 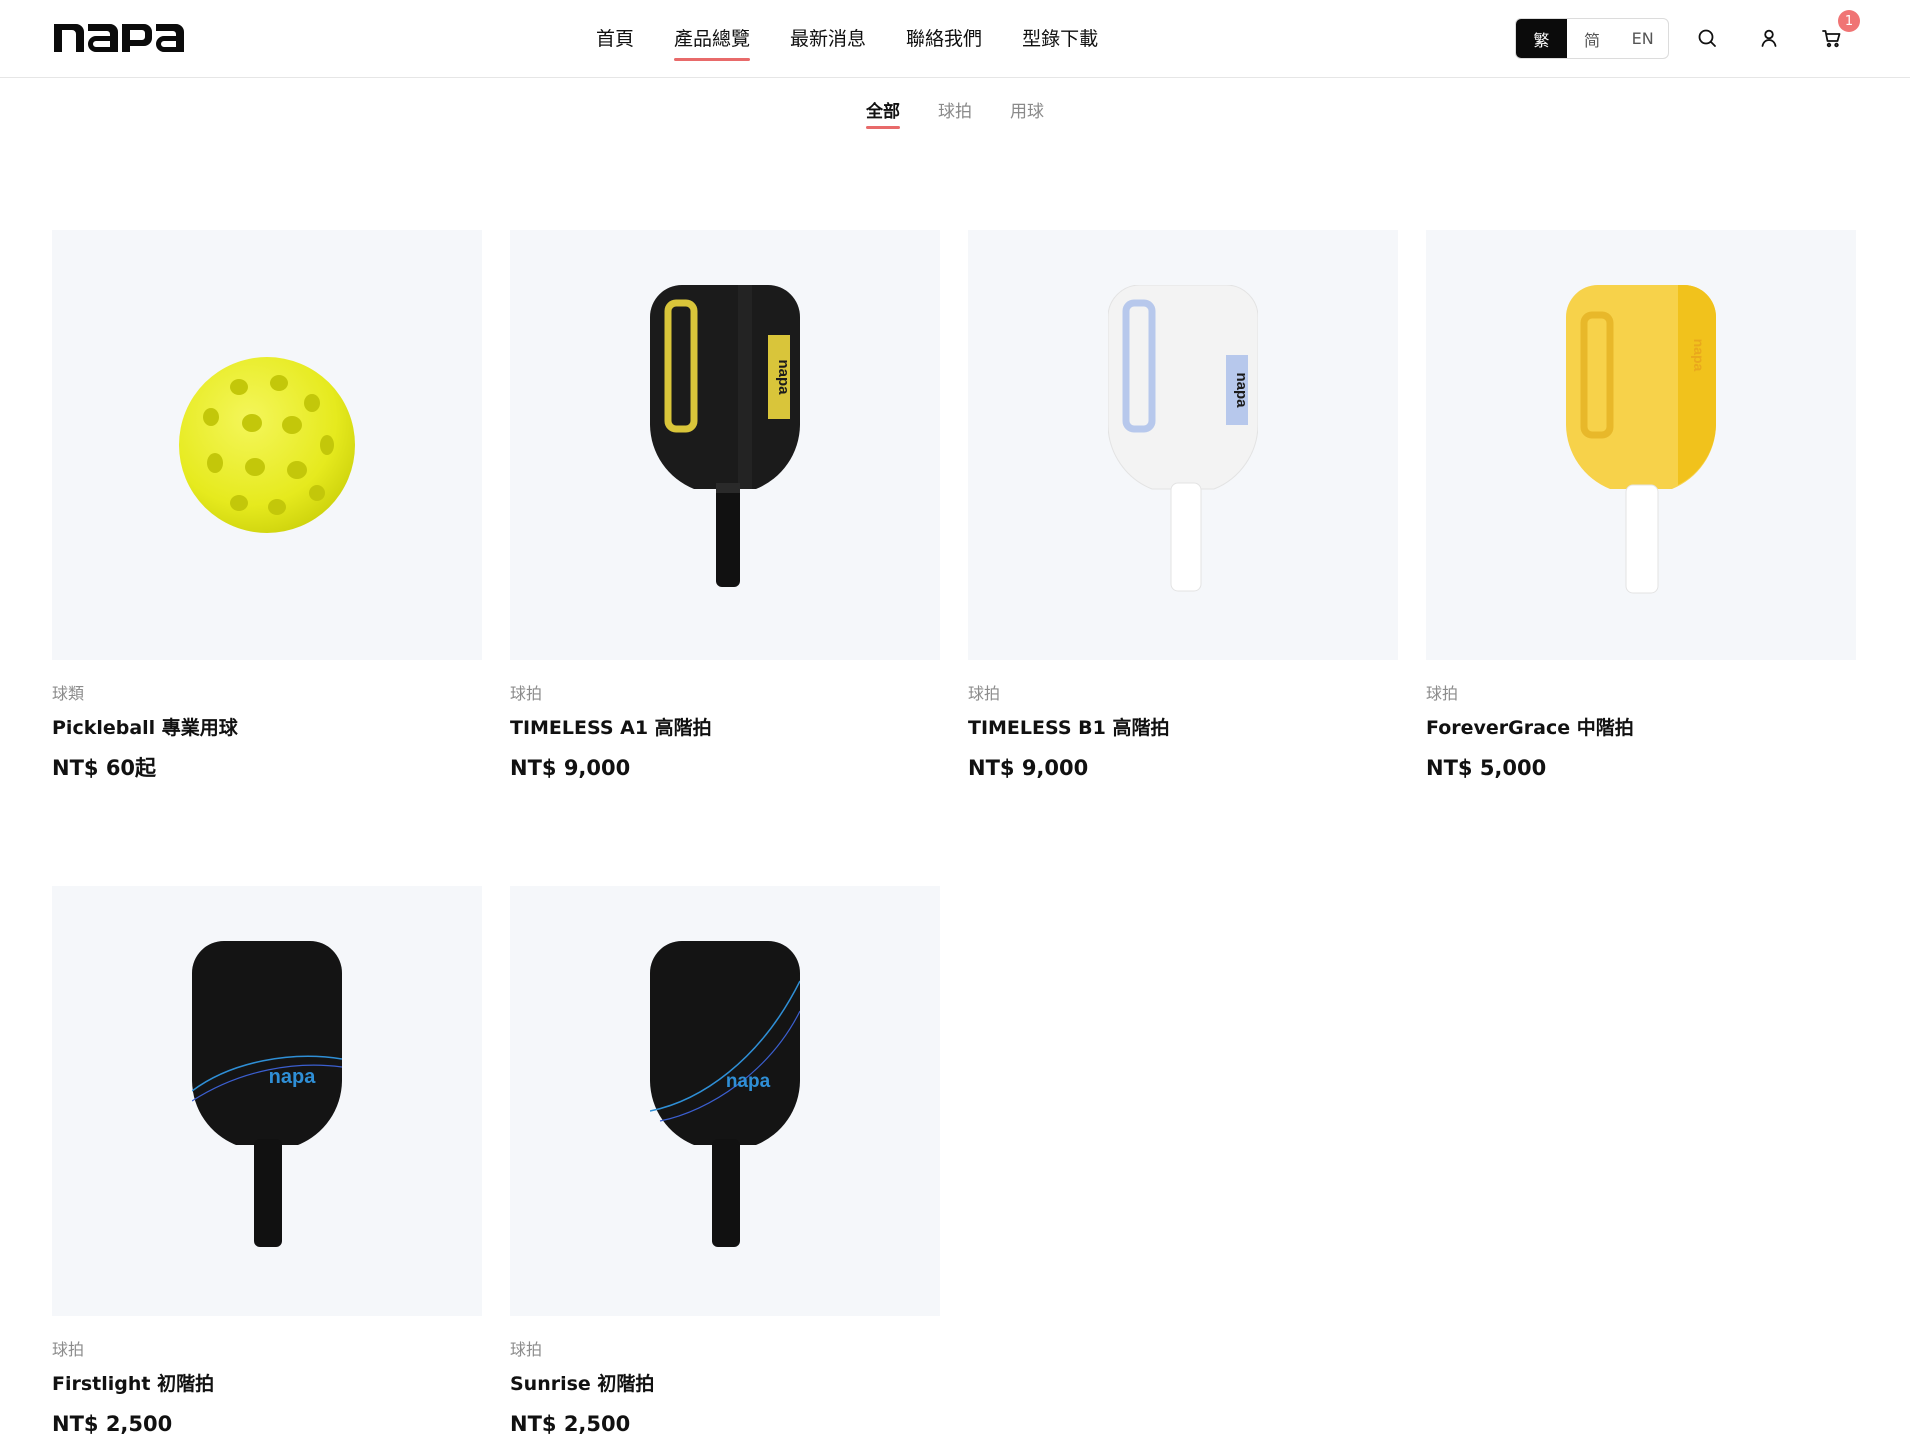 What do you see at coordinates (1541, 38) in the screenshot?
I see `lang-traditional-button: 繁` at bounding box center [1541, 38].